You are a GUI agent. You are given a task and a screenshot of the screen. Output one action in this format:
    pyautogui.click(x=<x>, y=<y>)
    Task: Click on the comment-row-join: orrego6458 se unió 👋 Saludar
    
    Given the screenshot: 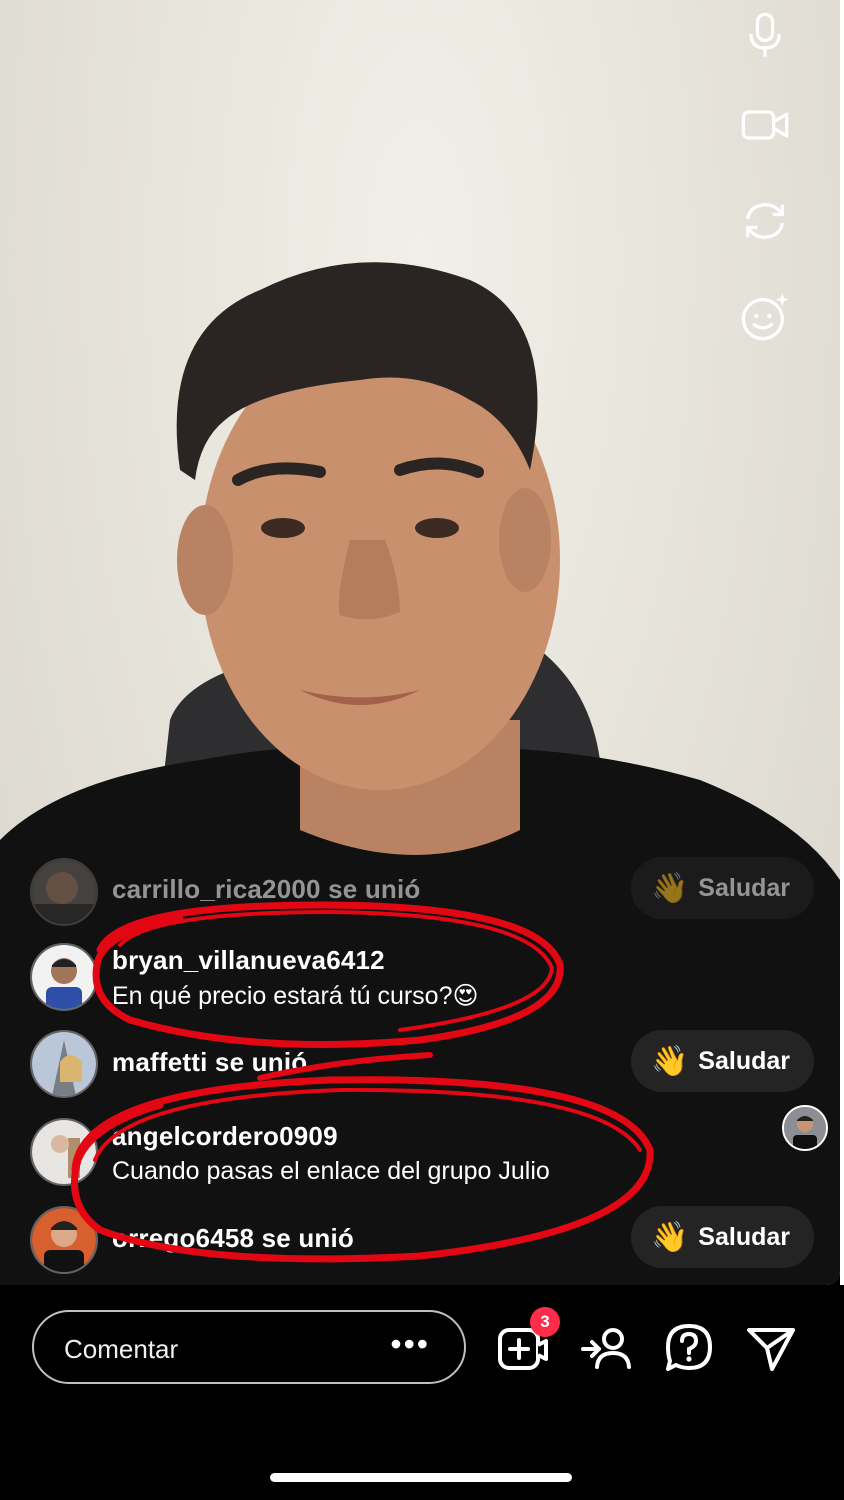 What is the action you would take?
    pyautogui.click(x=422, y=1241)
    